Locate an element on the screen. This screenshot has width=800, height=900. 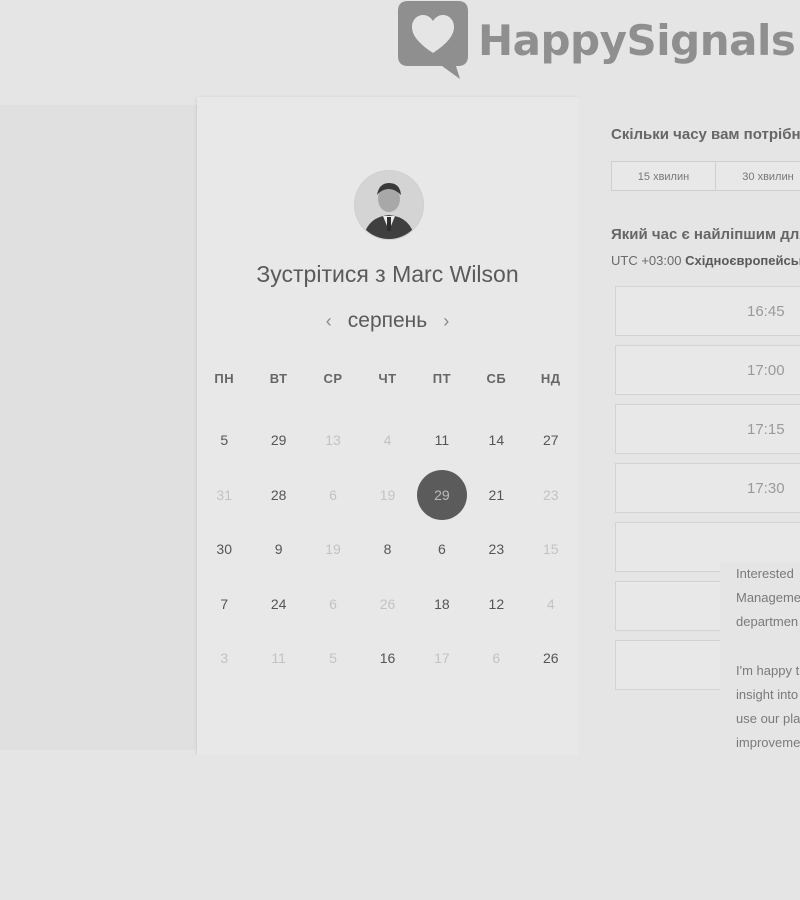
calendar-day-cell: 9 is located at coordinates (278, 549).